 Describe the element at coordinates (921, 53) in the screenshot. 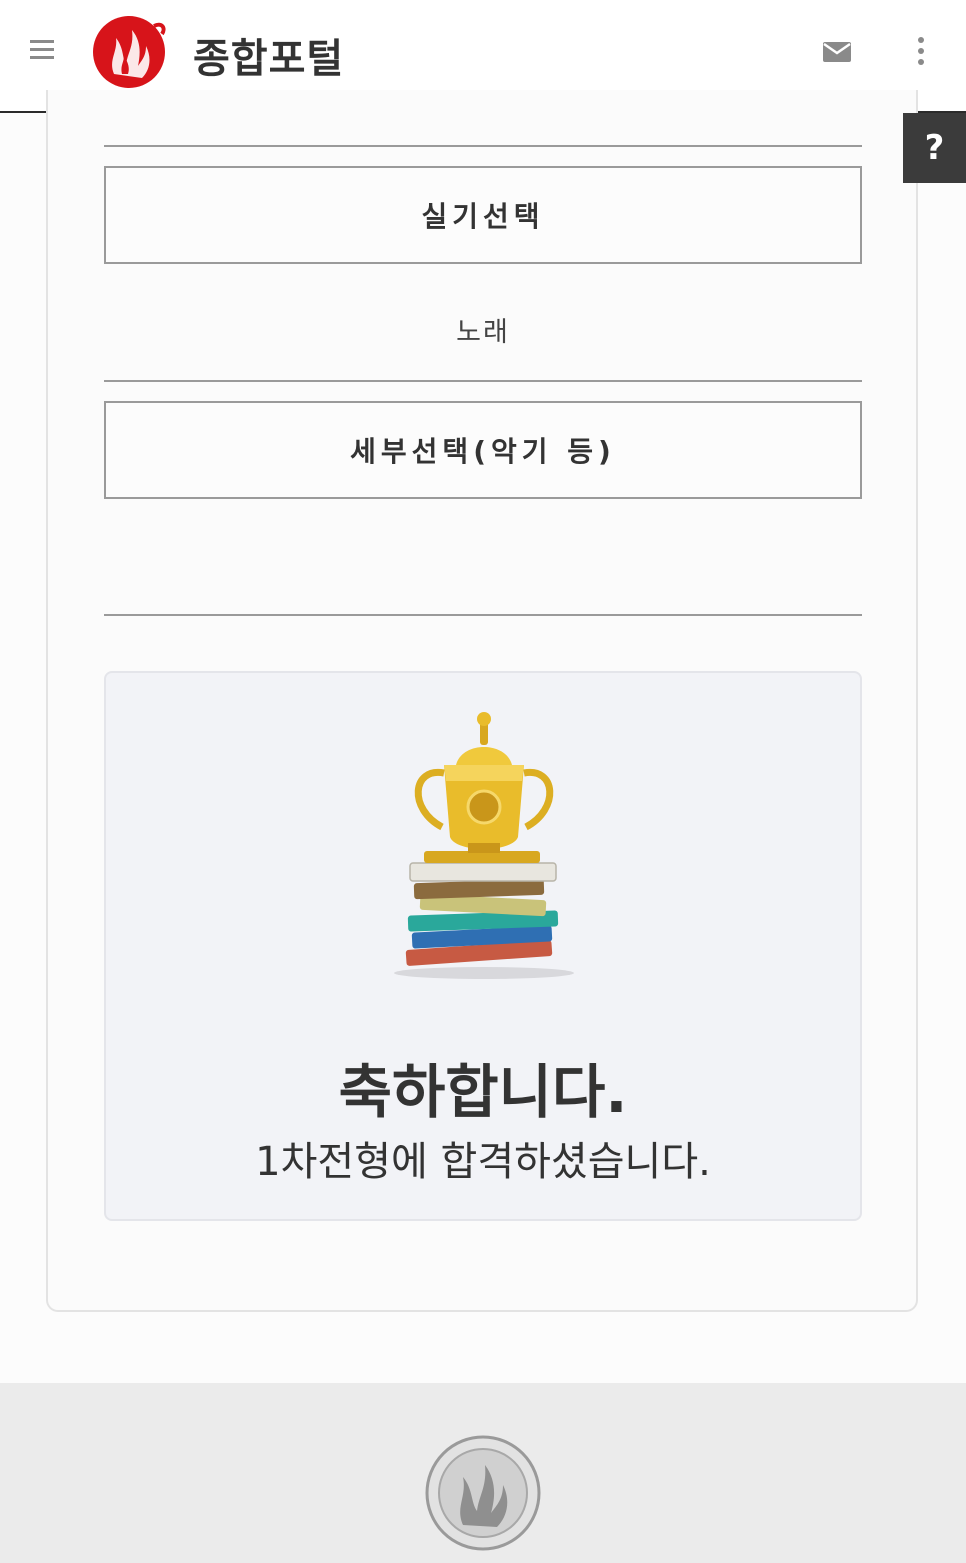

I see `more-vertical-icon` at that location.